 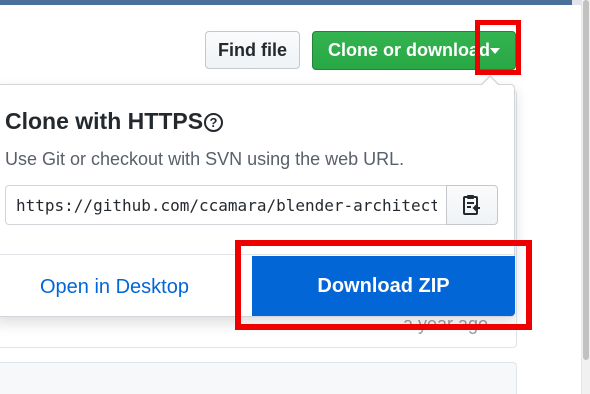 I want to click on clone-url-input, so click(x=226, y=205).